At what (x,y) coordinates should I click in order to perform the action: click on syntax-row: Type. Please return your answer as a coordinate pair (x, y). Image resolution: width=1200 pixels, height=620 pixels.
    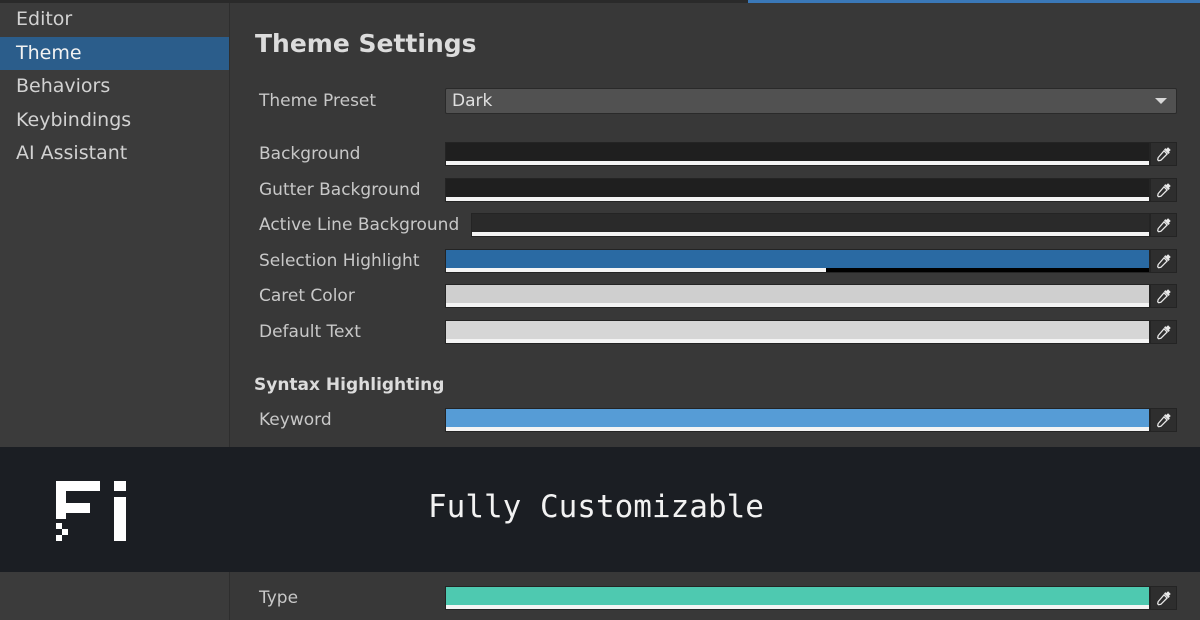
    Looking at the image, I should click on (715, 599).